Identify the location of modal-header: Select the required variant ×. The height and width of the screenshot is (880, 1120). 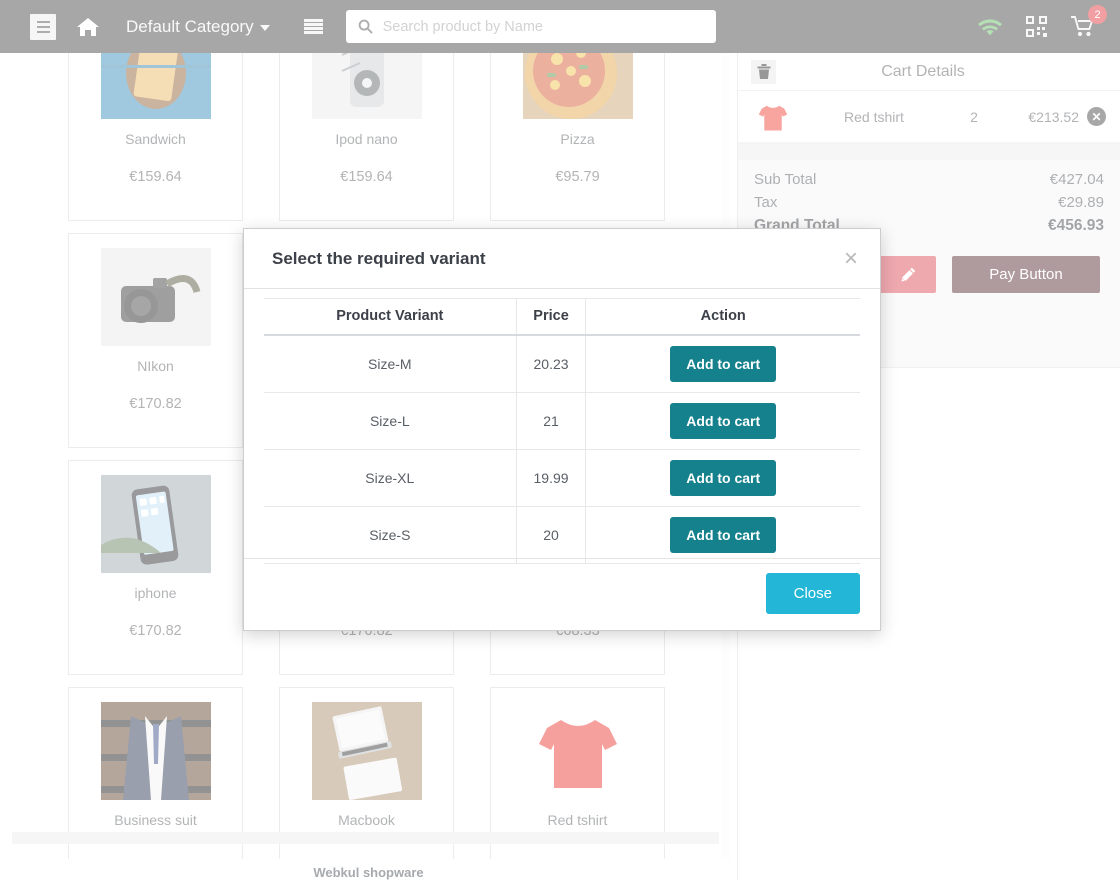
(562, 259).